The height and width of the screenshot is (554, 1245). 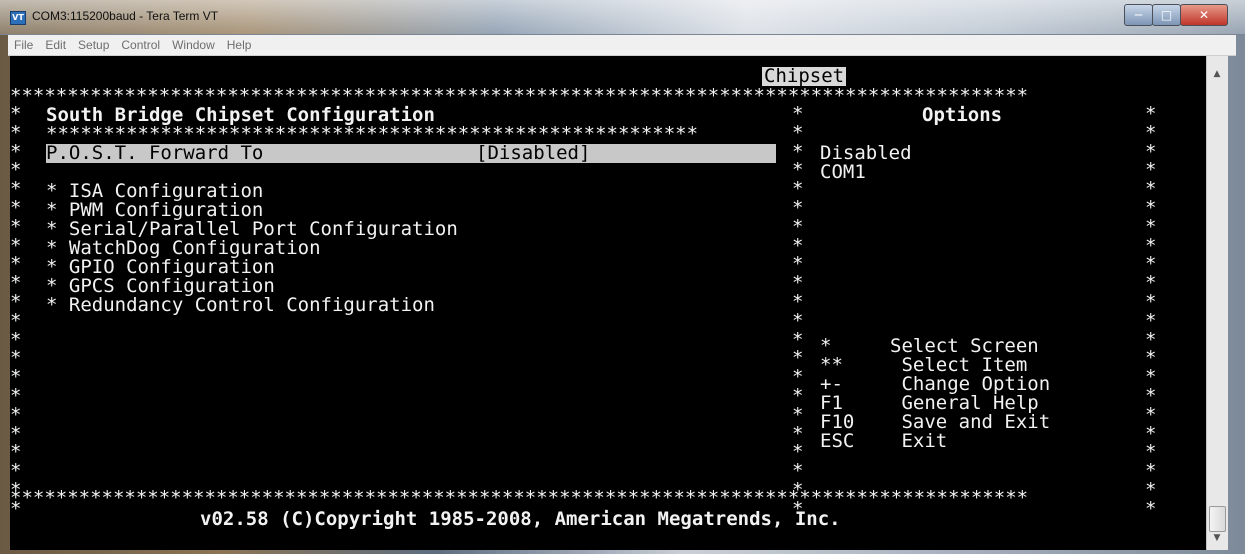 What do you see at coordinates (970, 384) in the screenshot?
I see `help-desc: Change Option` at bounding box center [970, 384].